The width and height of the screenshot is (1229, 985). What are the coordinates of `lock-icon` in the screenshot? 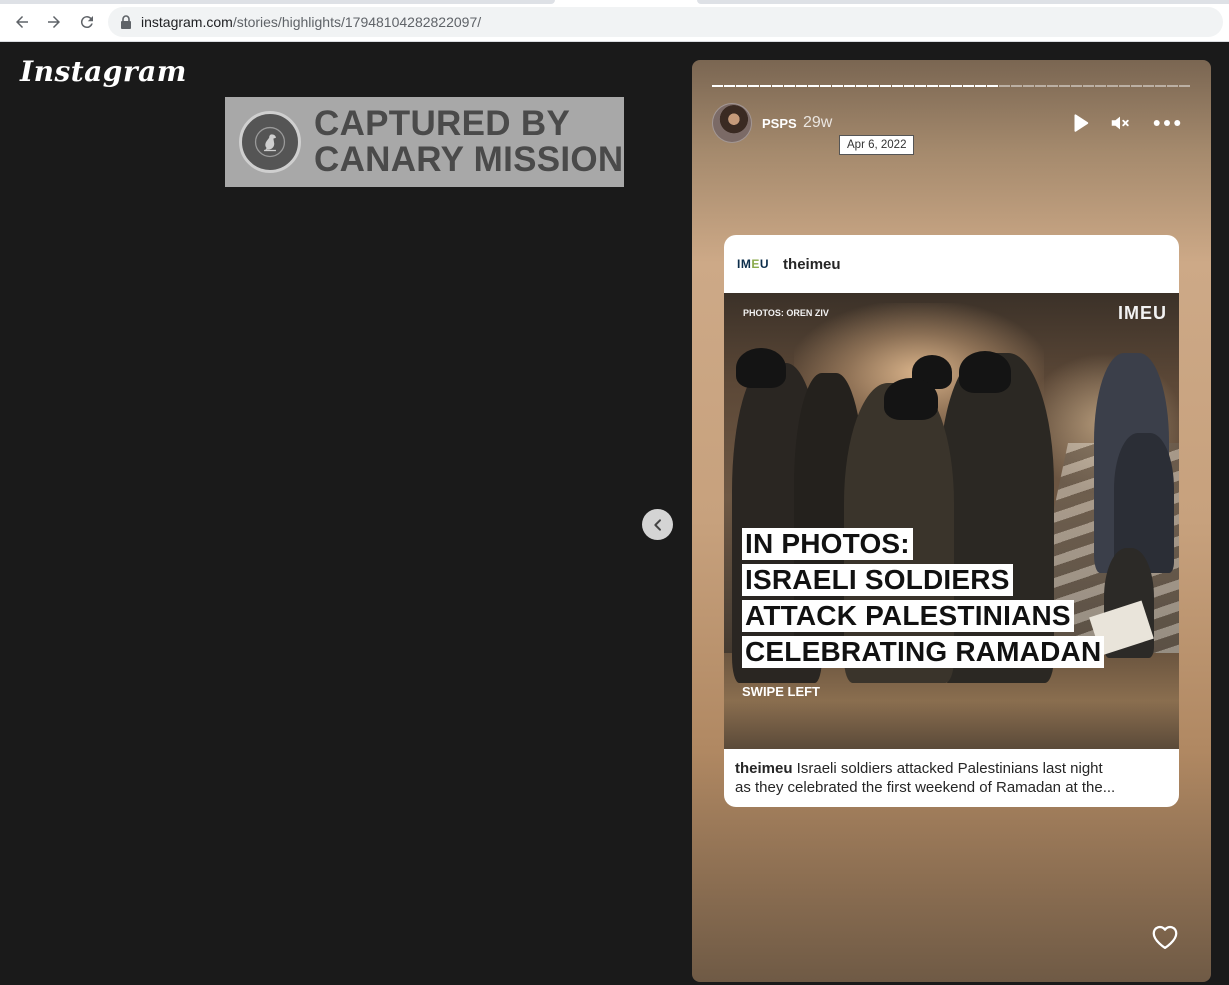 It's located at (126, 22).